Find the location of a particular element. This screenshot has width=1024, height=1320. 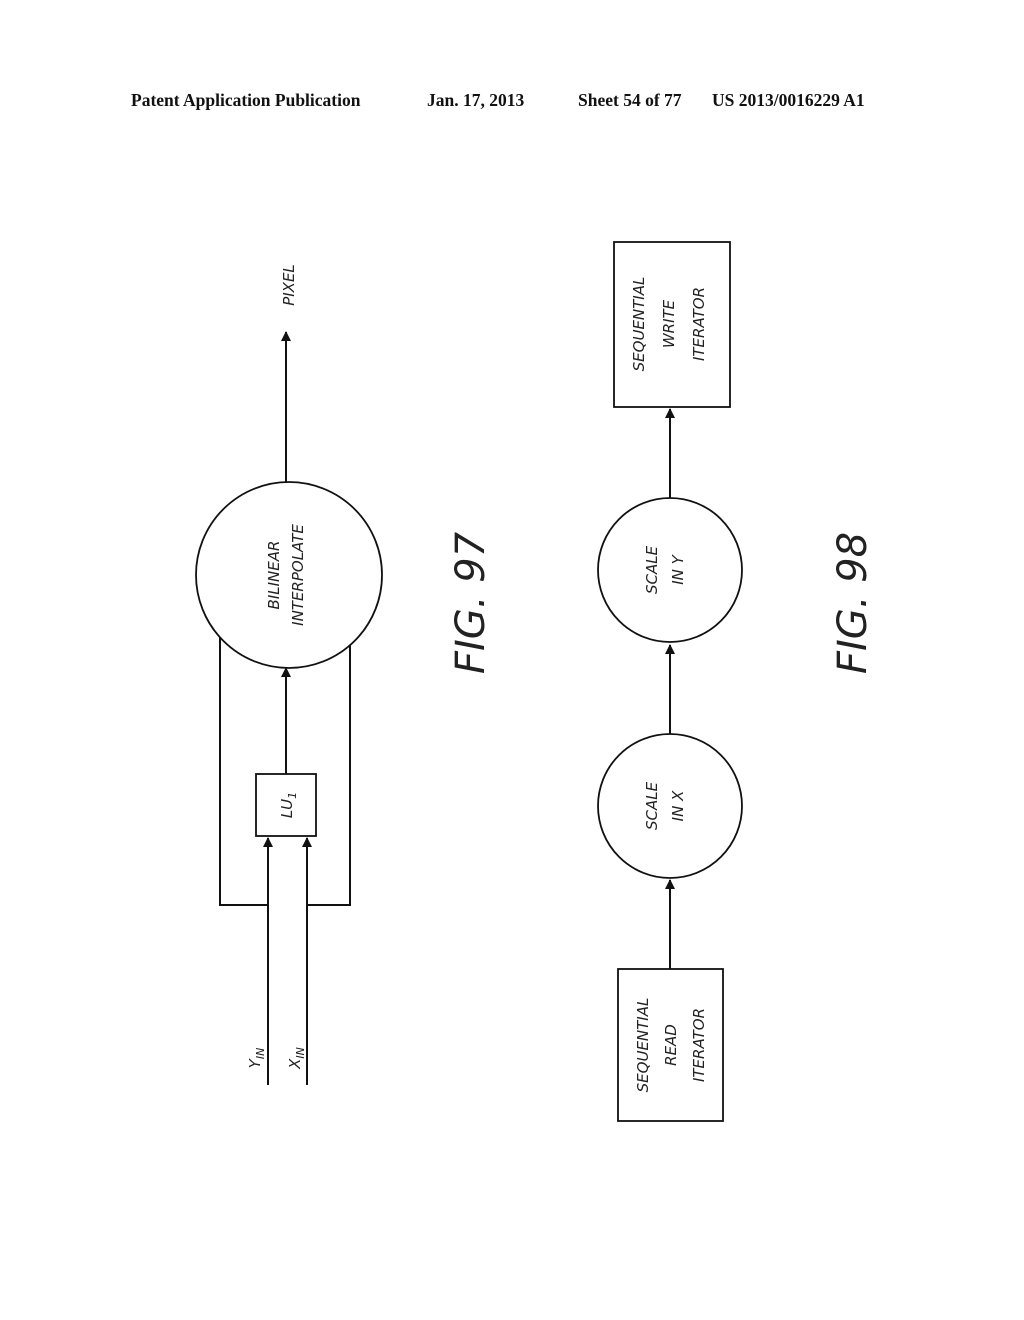

read-label-line2: READ is located at coordinates (671, 1045).